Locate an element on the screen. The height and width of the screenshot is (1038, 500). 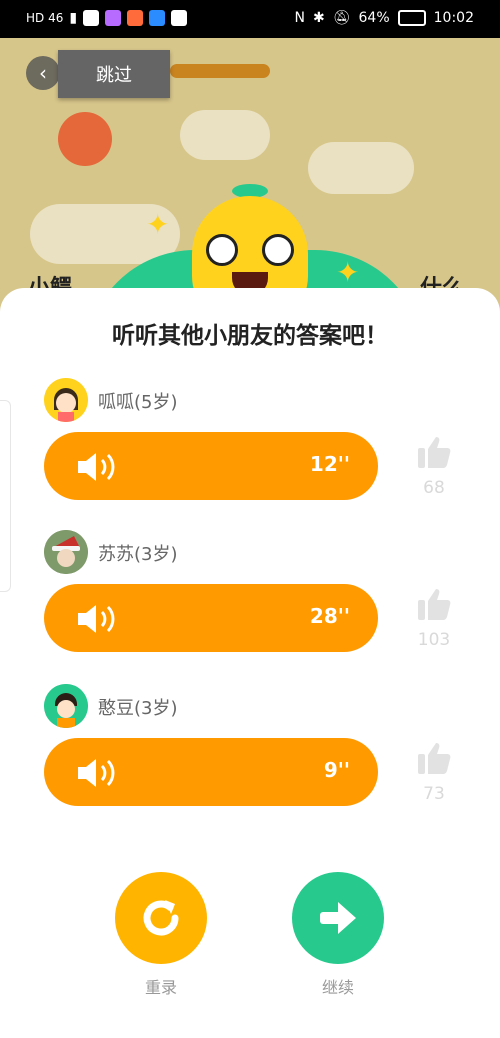
child-name: 呱呱(5岁) is located at coordinates (138, 402).